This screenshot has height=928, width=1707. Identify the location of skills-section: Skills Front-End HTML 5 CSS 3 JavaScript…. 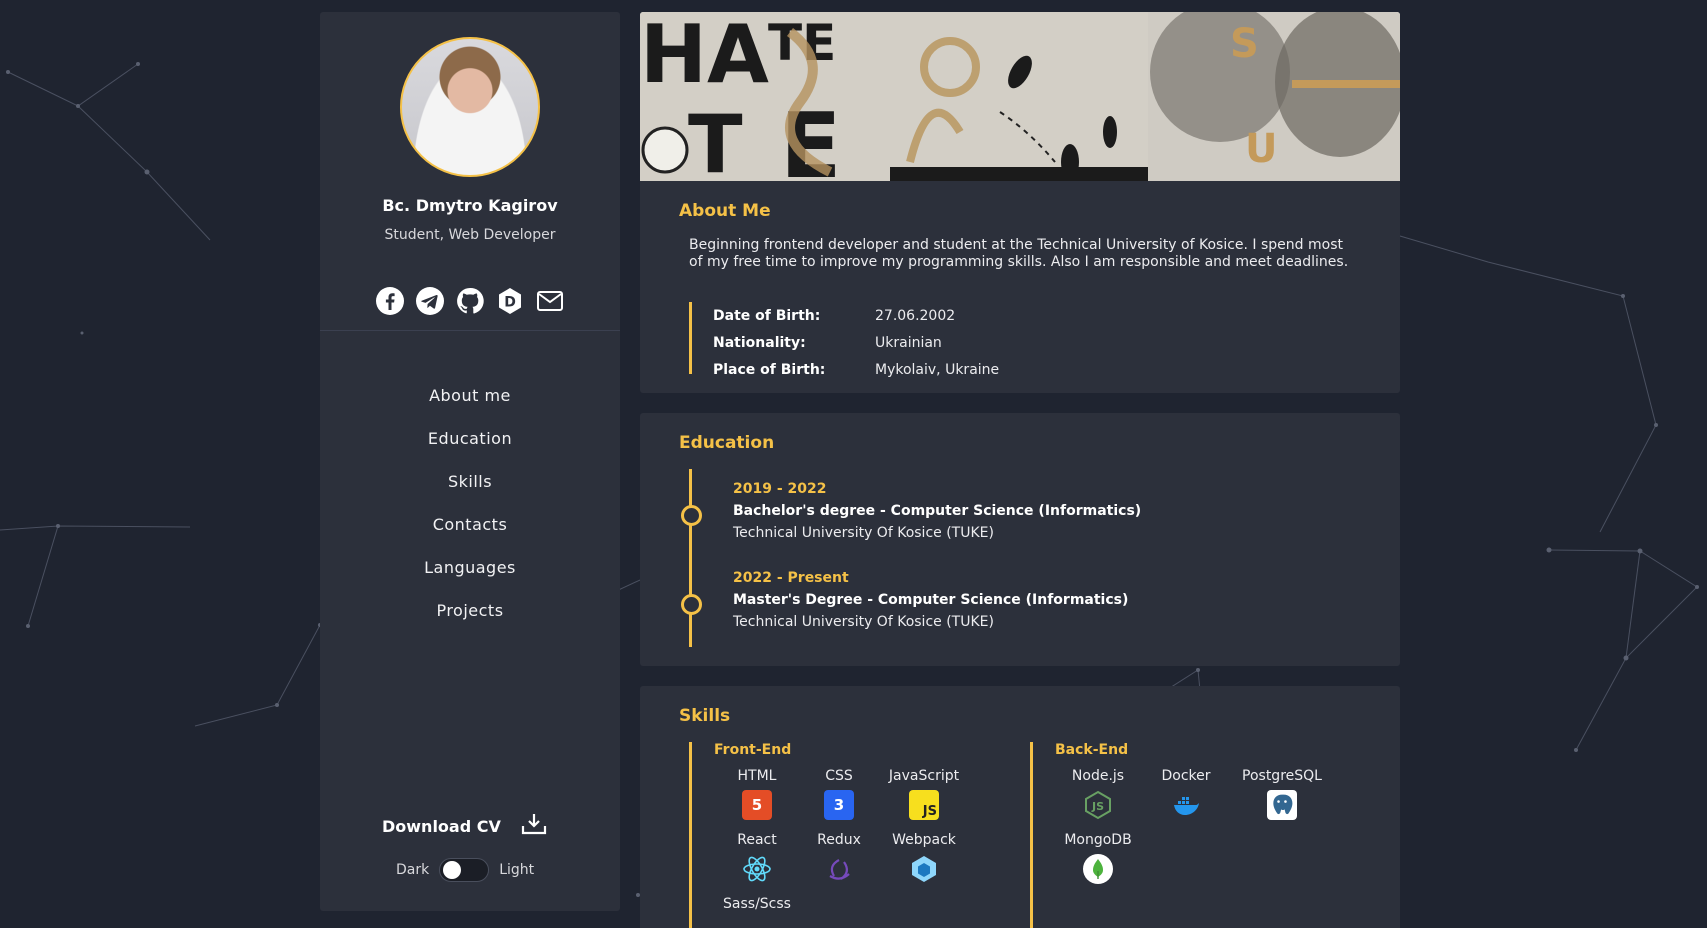
(1020, 807).